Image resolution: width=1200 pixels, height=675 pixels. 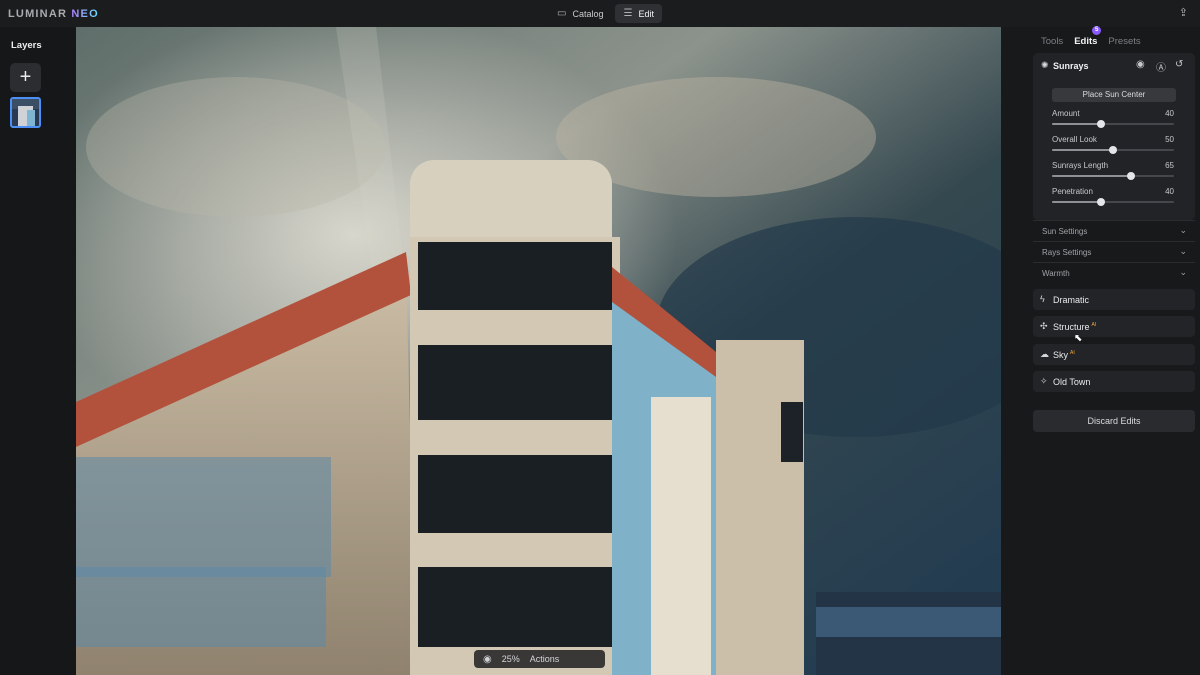 I want to click on add-layer-button: +, so click(x=25, y=77).